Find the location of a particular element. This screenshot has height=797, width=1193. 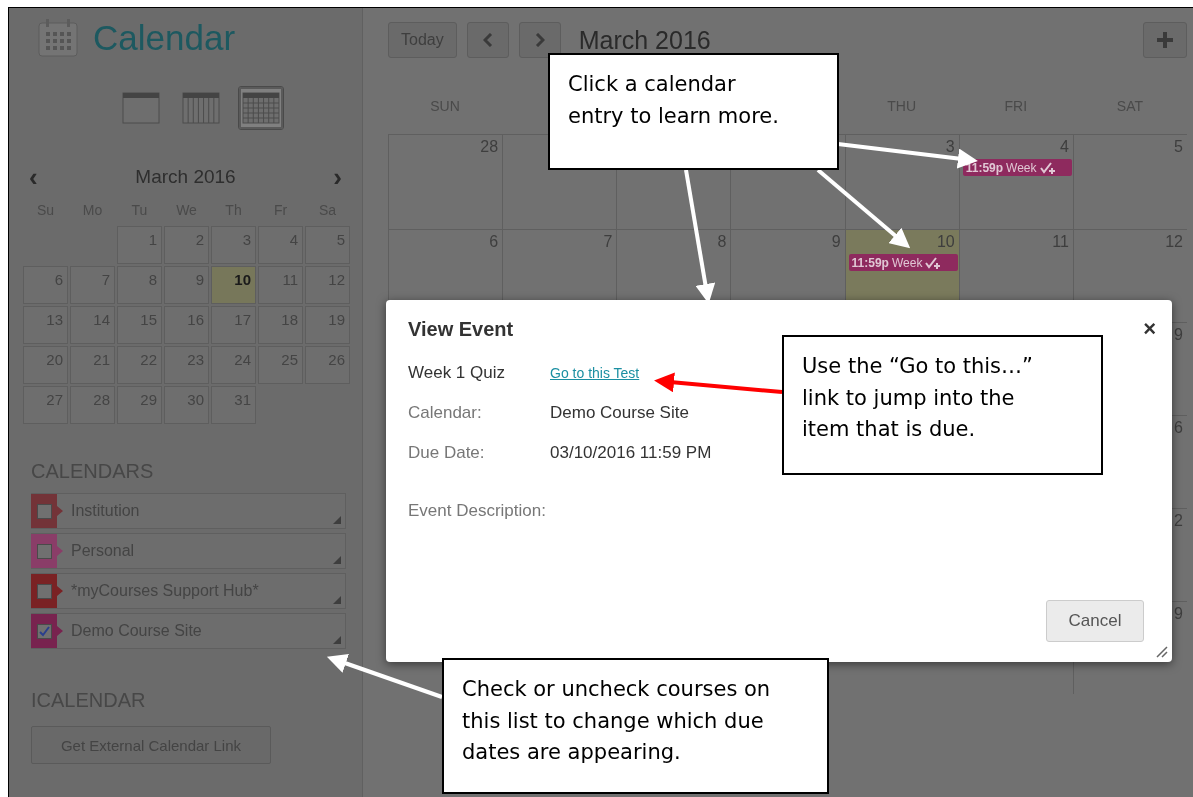

chevron-left-icon is located at coordinates (487, 40).